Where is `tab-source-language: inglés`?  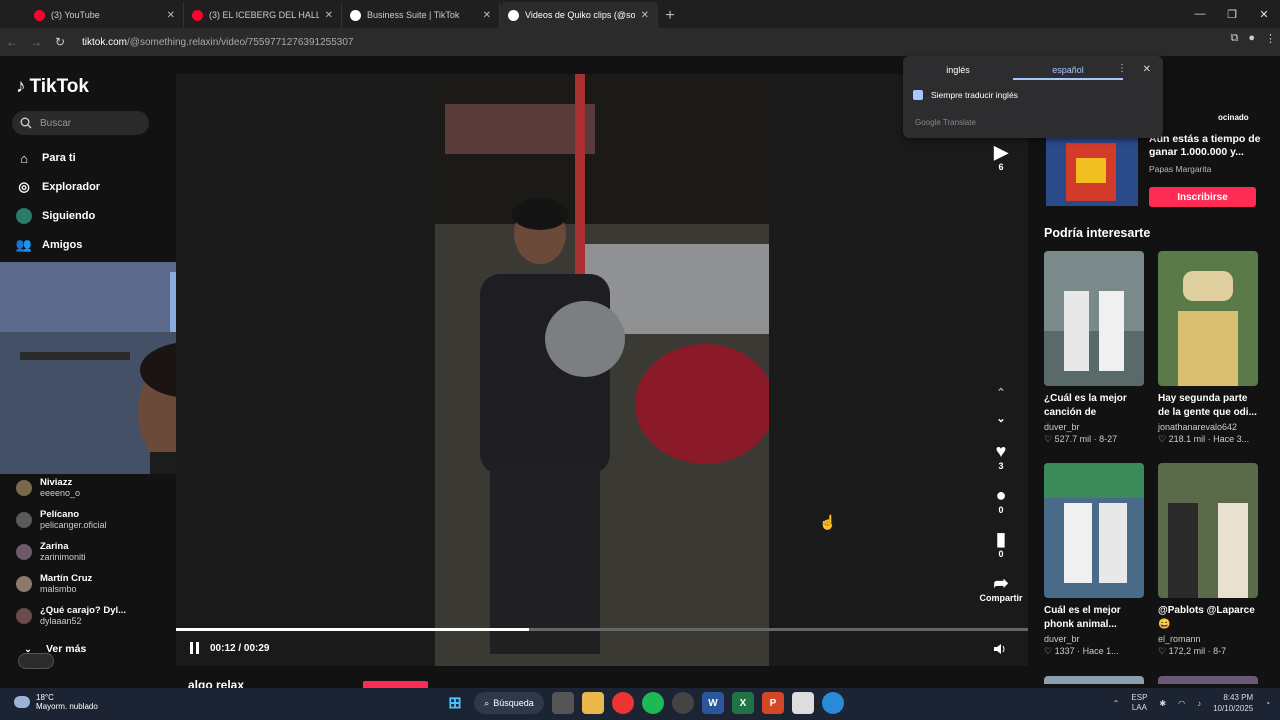 tab-source-language: inglés is located at coordinates (958, 71).